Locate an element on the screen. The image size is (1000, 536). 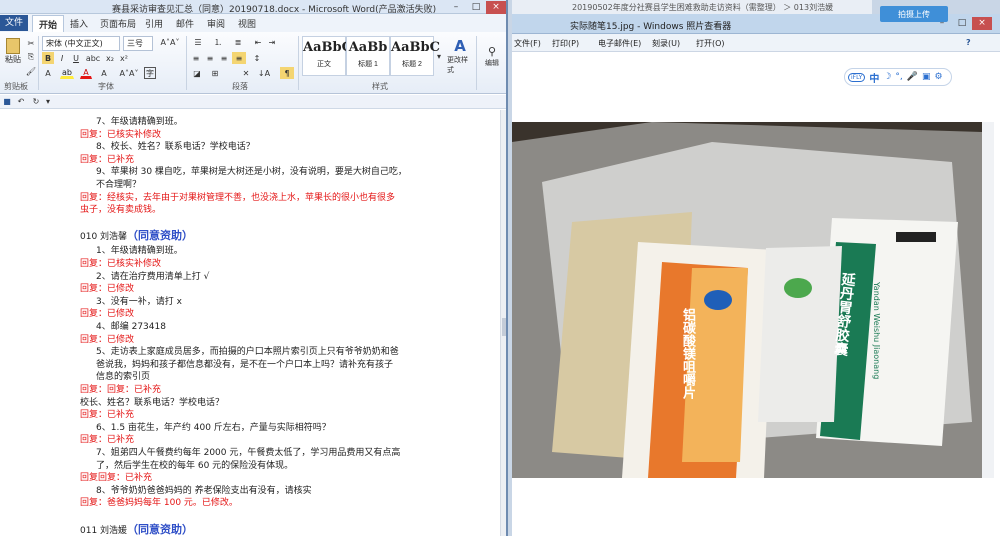
menu-email: 电子邮件(E) is located at coordinates (619, 43).